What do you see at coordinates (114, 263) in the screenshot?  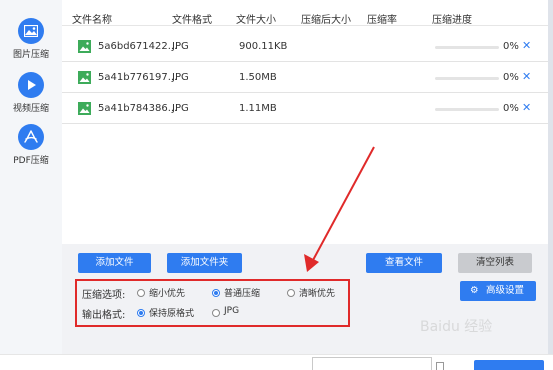 I see `add-file-button: 添加文件` at bounding box center [114, 263].